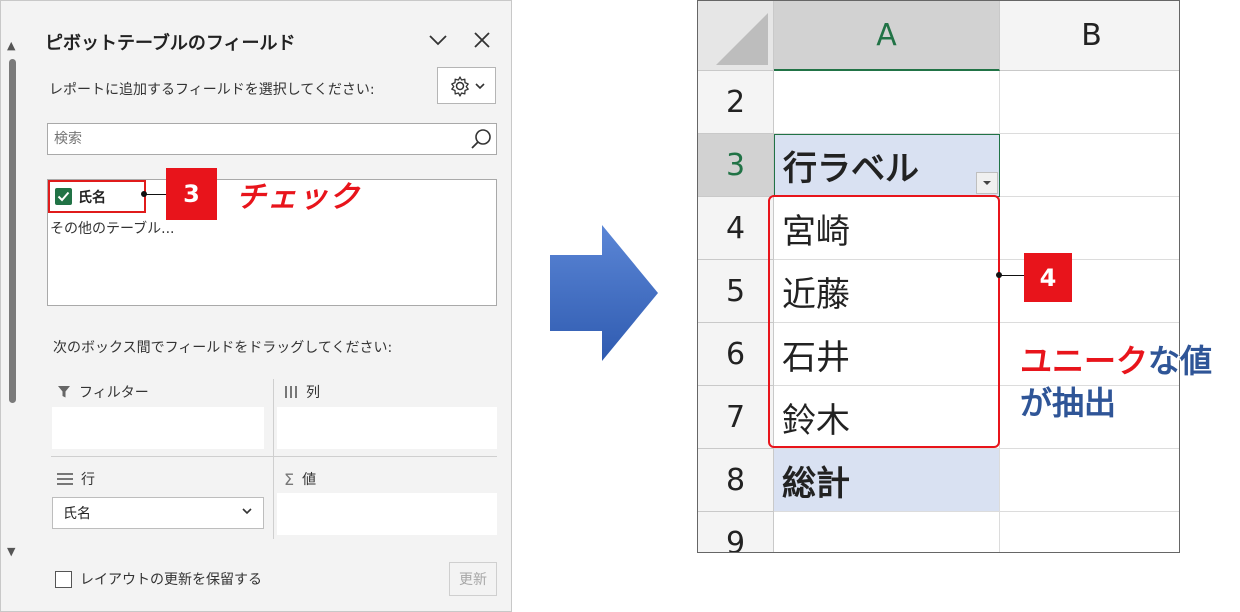 Image resolution: width=1240 pixels, height=612 pixels. I want to click on row-labels-filter-button, so click(987, 183).